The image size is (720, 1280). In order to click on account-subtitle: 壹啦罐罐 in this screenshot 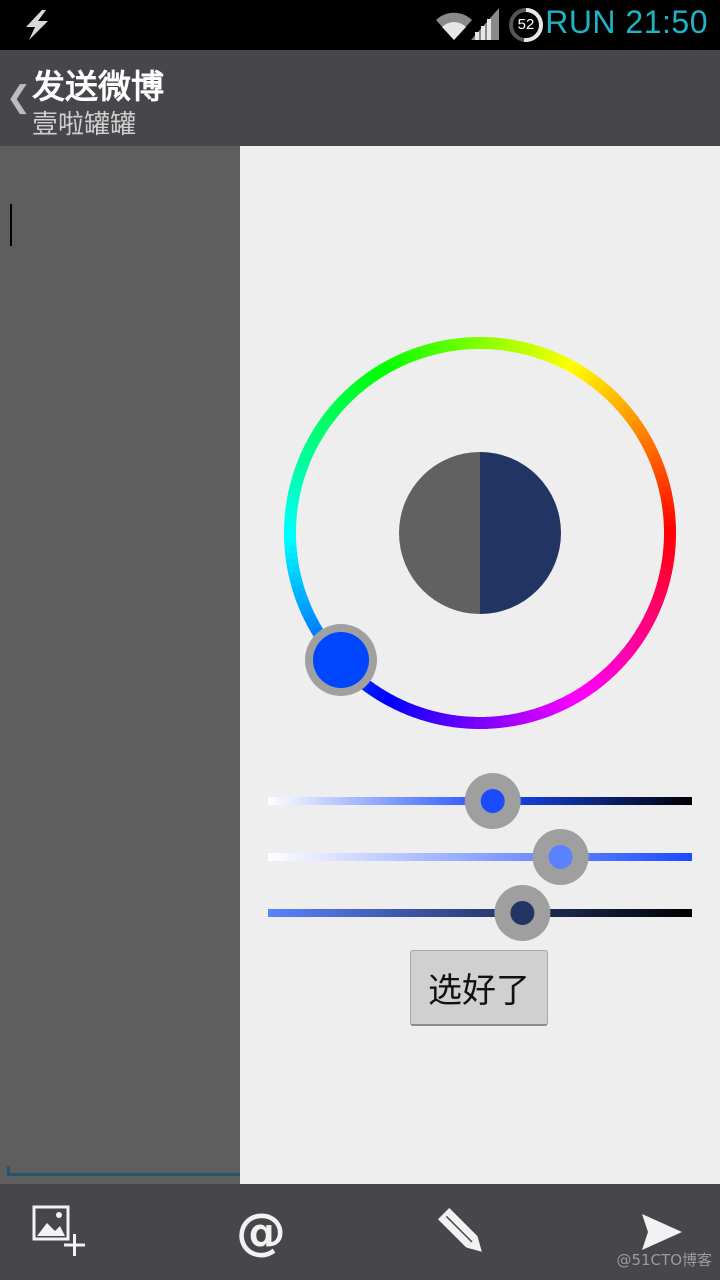, I will do `click(84, 125)`.